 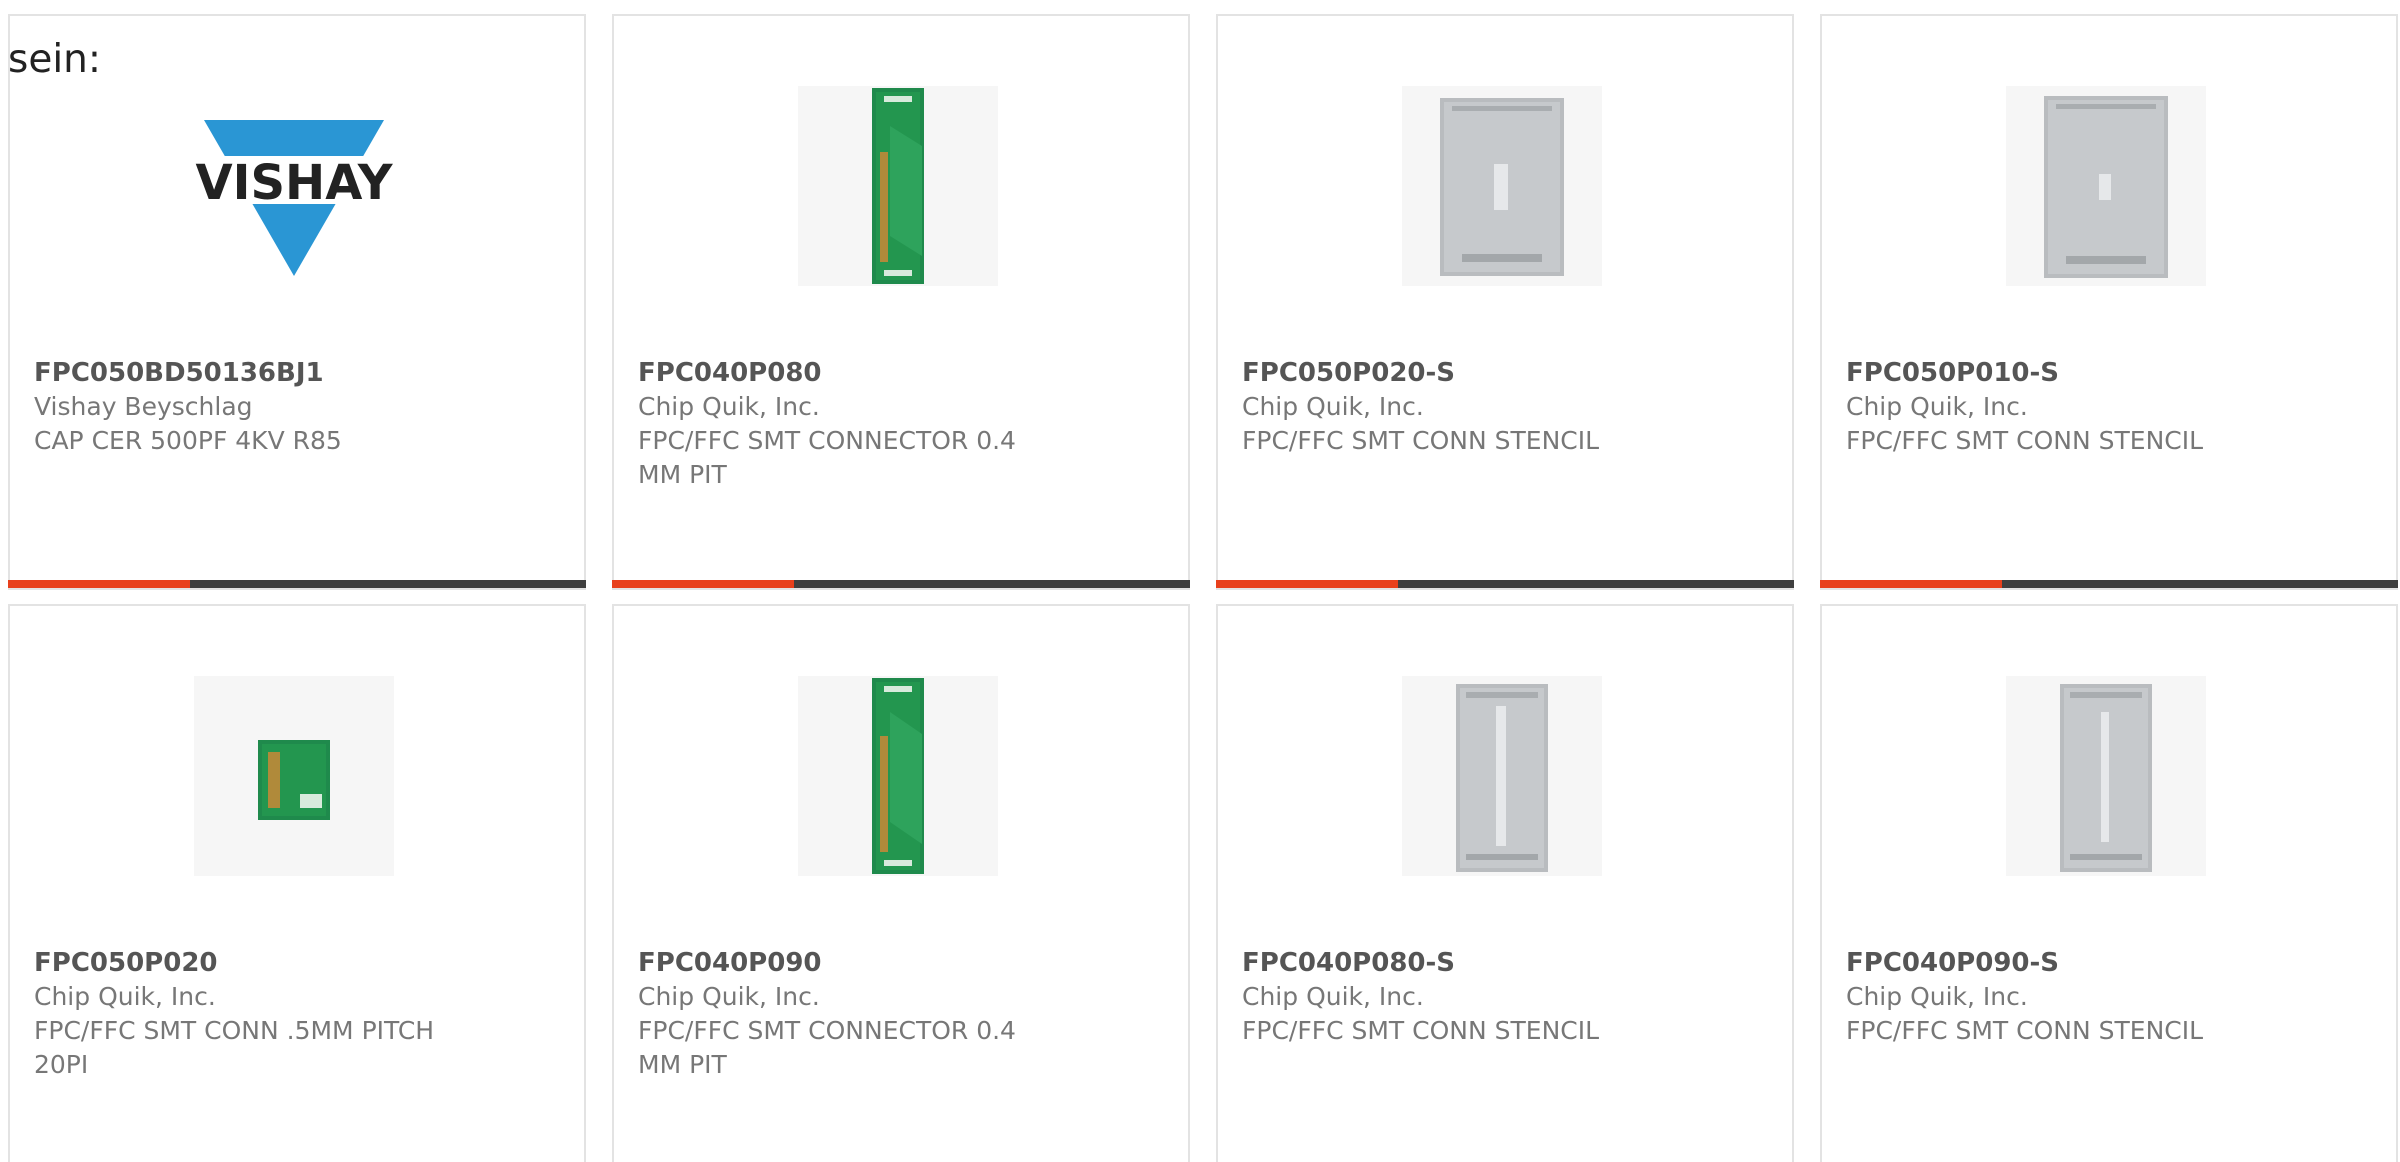 I want to click on part-number: FPC050P010-S, so click(x=2071, y=373).